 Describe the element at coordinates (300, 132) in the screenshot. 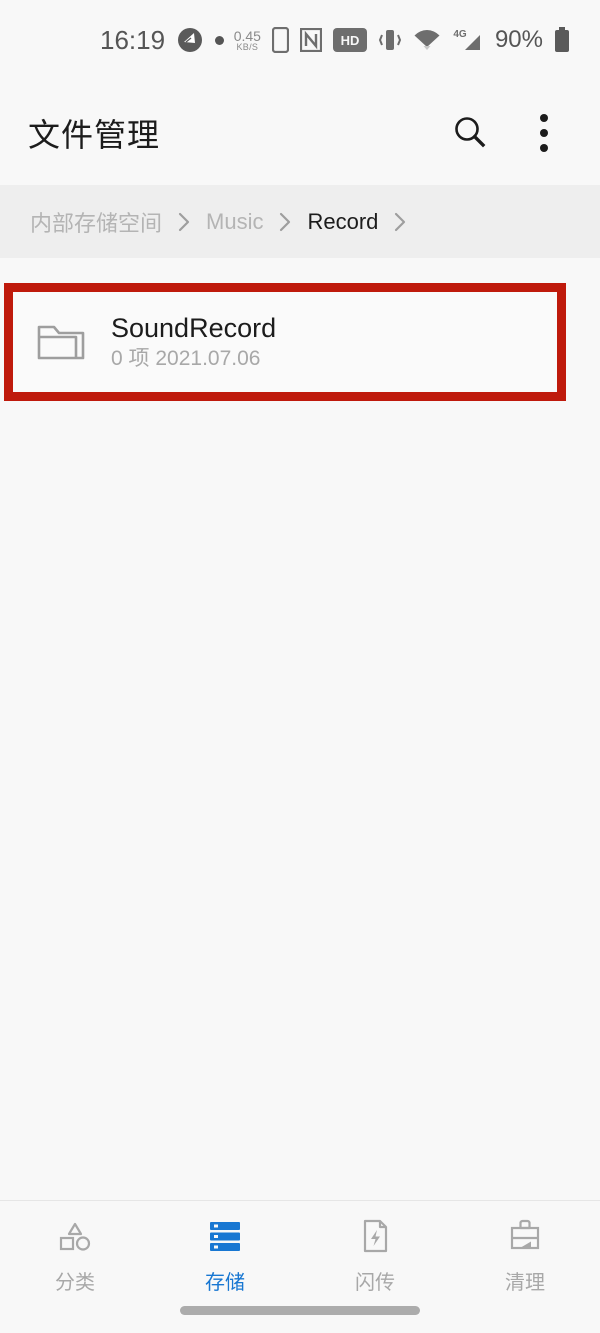

I see `app-bar: 文件管理` at that location.